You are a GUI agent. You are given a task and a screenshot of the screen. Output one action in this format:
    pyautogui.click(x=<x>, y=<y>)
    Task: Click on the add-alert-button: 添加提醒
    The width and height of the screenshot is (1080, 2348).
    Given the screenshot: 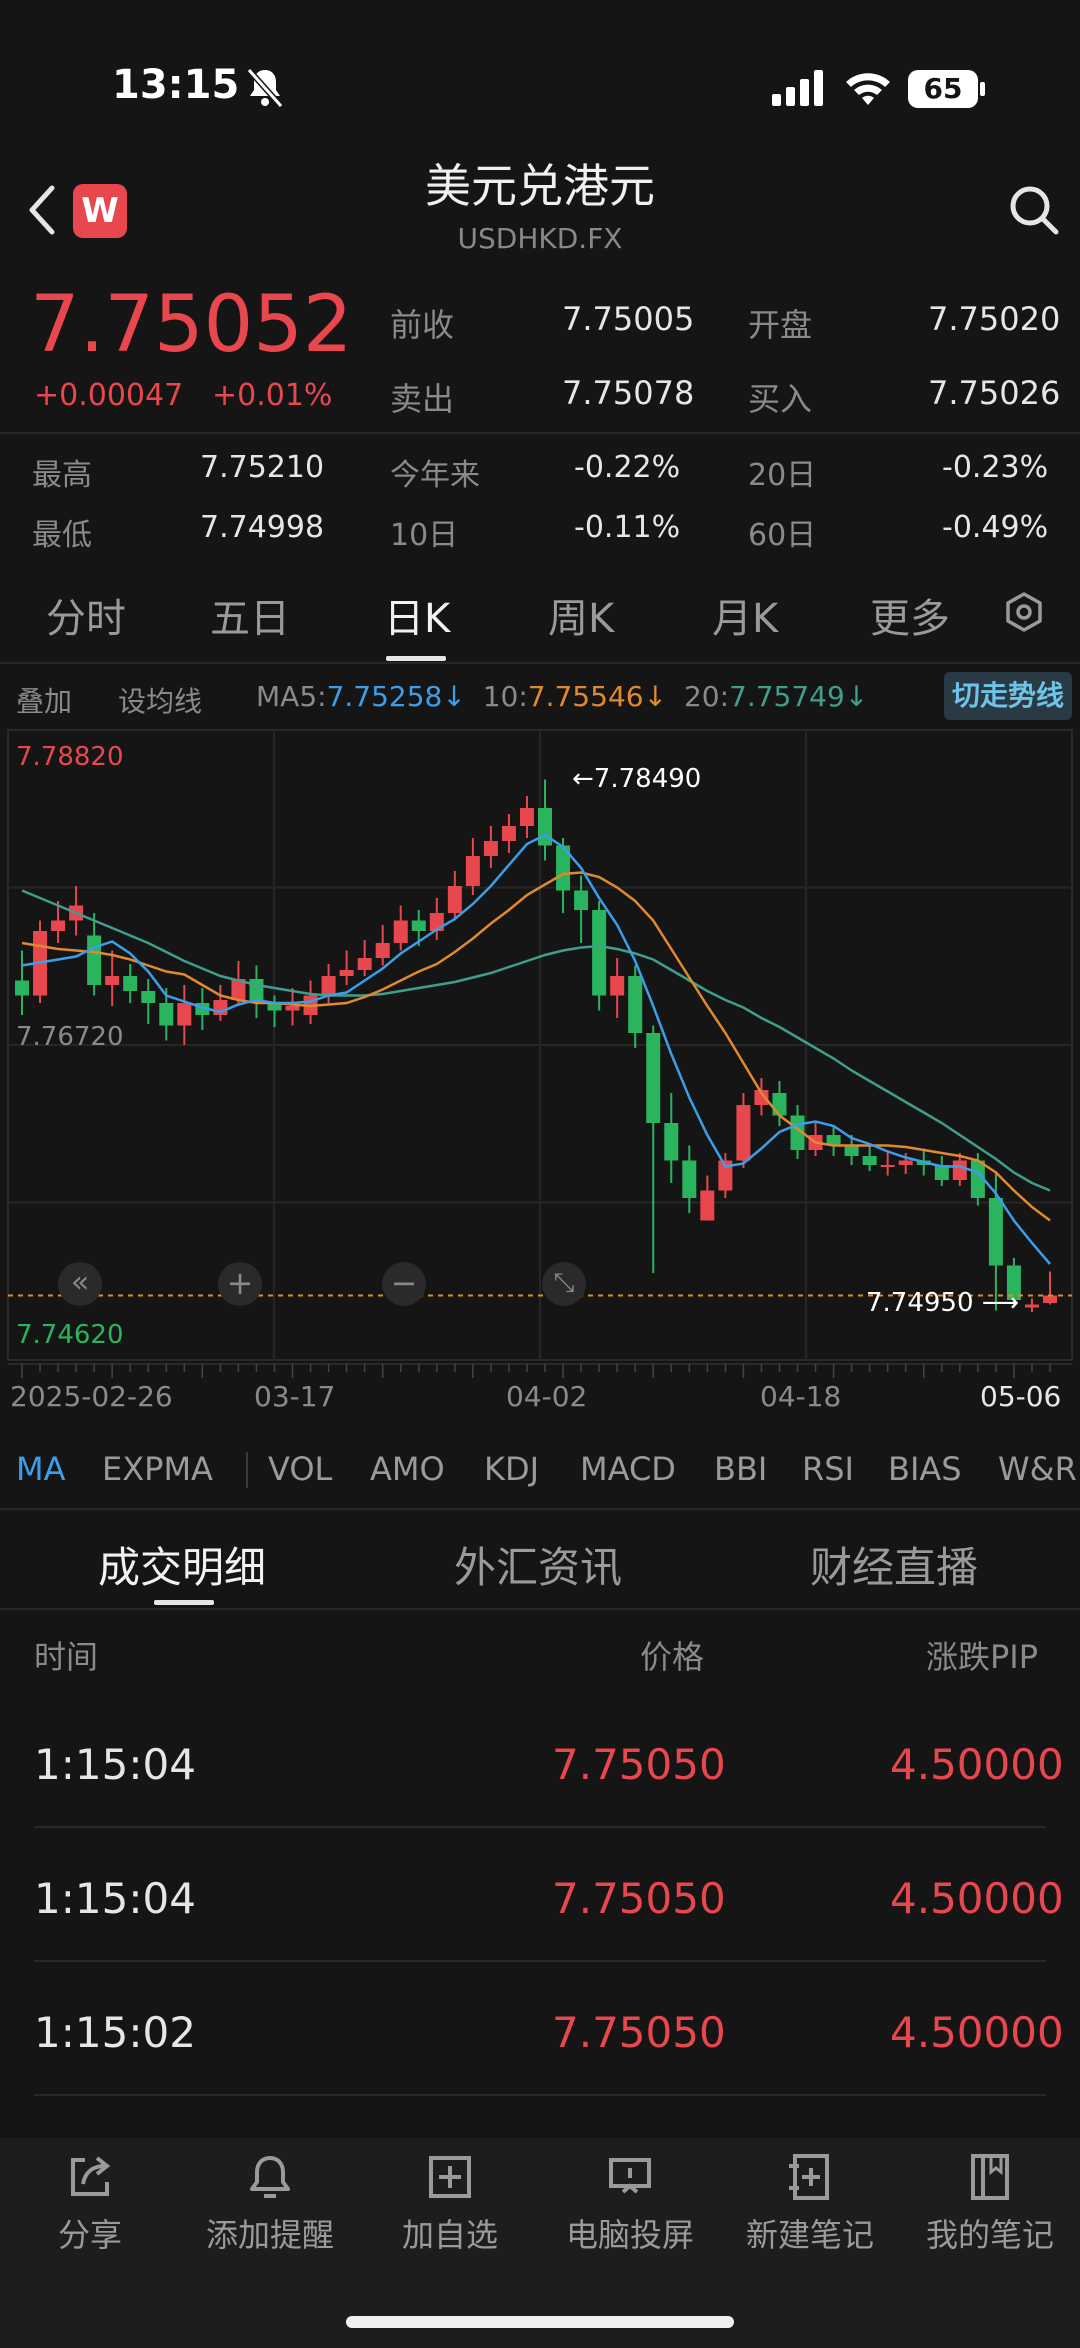 What is the action you would take?
    pyautogui.click(x=270, y=2213)
    